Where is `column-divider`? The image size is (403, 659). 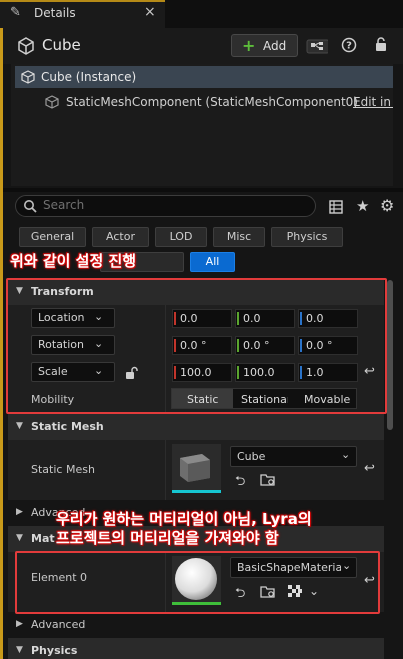
column-divider is located at coordinates (165, 470).